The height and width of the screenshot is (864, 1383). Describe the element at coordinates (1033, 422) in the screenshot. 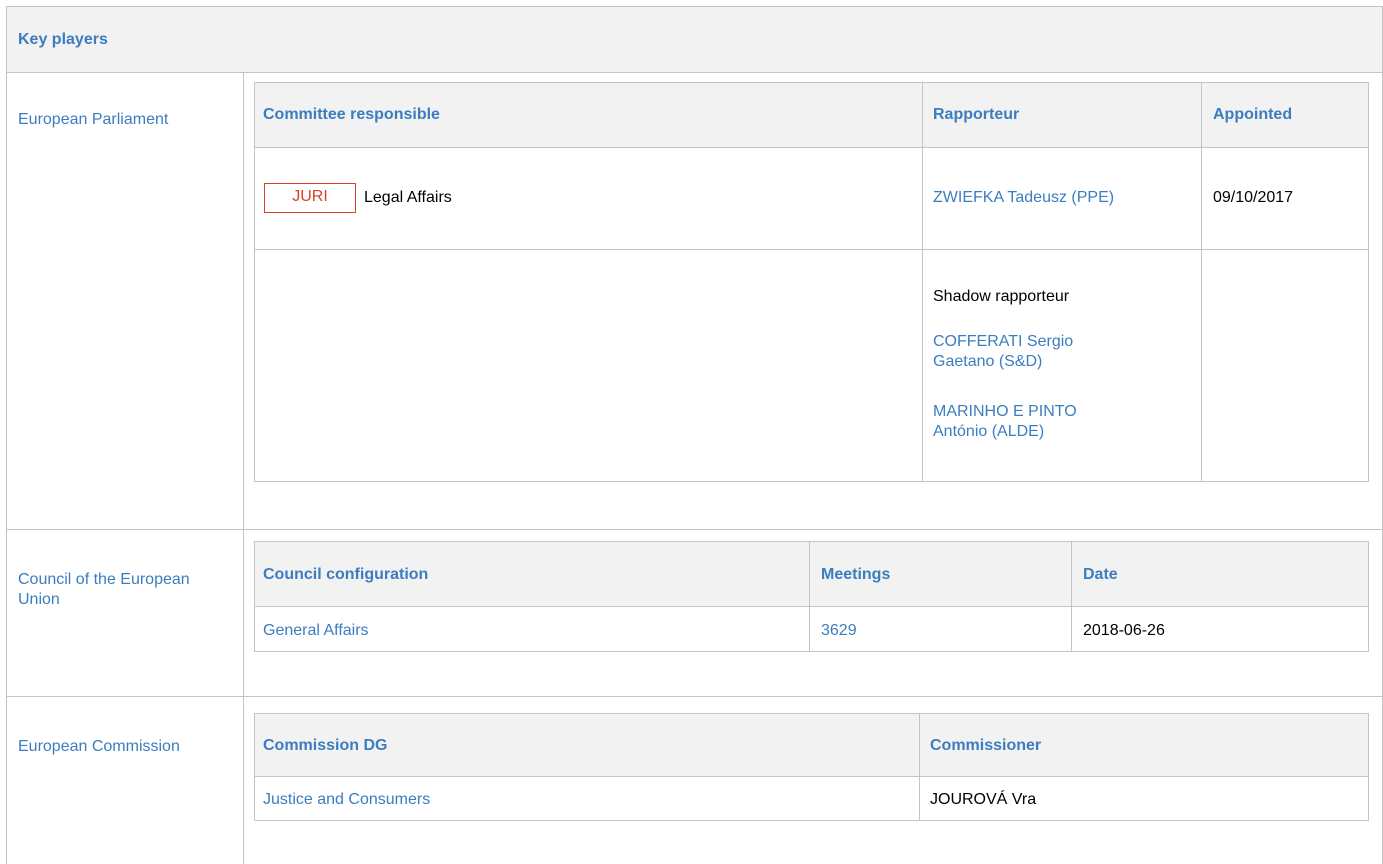

I see `shadow-rapporteur-link: MARINHO E PINTO António (ALDE)` at that location.